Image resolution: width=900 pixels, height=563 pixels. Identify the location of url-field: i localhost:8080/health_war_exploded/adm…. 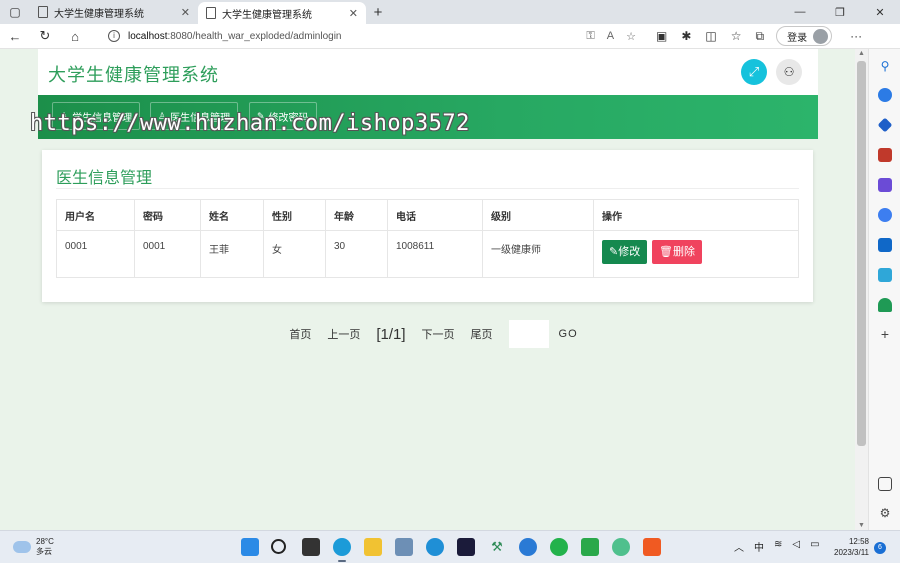
(372, 36).